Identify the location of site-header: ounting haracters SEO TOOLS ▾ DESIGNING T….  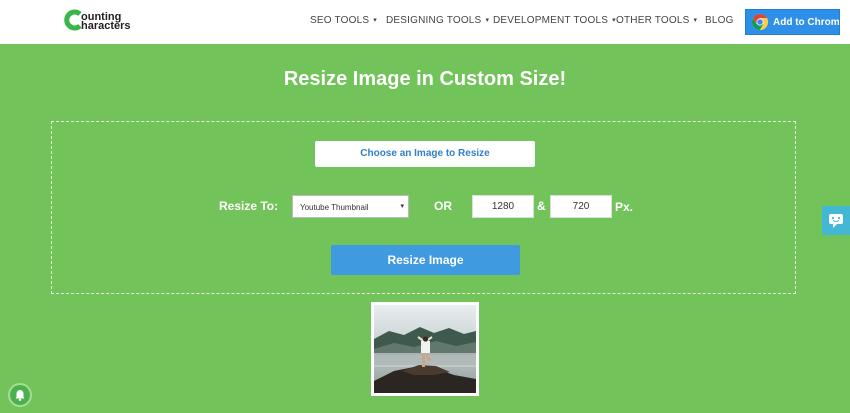
(425, 22).